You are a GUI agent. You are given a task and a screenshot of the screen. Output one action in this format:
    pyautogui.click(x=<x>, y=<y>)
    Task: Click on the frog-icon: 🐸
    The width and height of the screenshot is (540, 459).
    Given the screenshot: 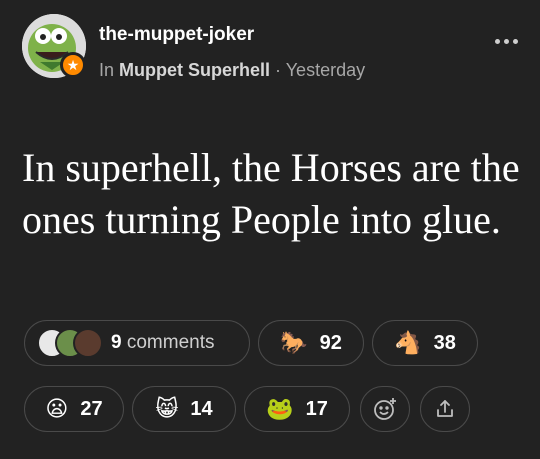 What is the action you would take?
    pyautogui.click(x=280, y=408)
    